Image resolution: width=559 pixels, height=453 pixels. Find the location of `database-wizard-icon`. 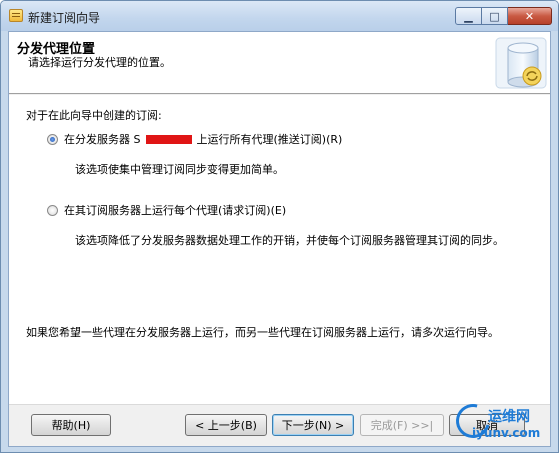

database-wizard-icon is located at coordinates (521, 63).